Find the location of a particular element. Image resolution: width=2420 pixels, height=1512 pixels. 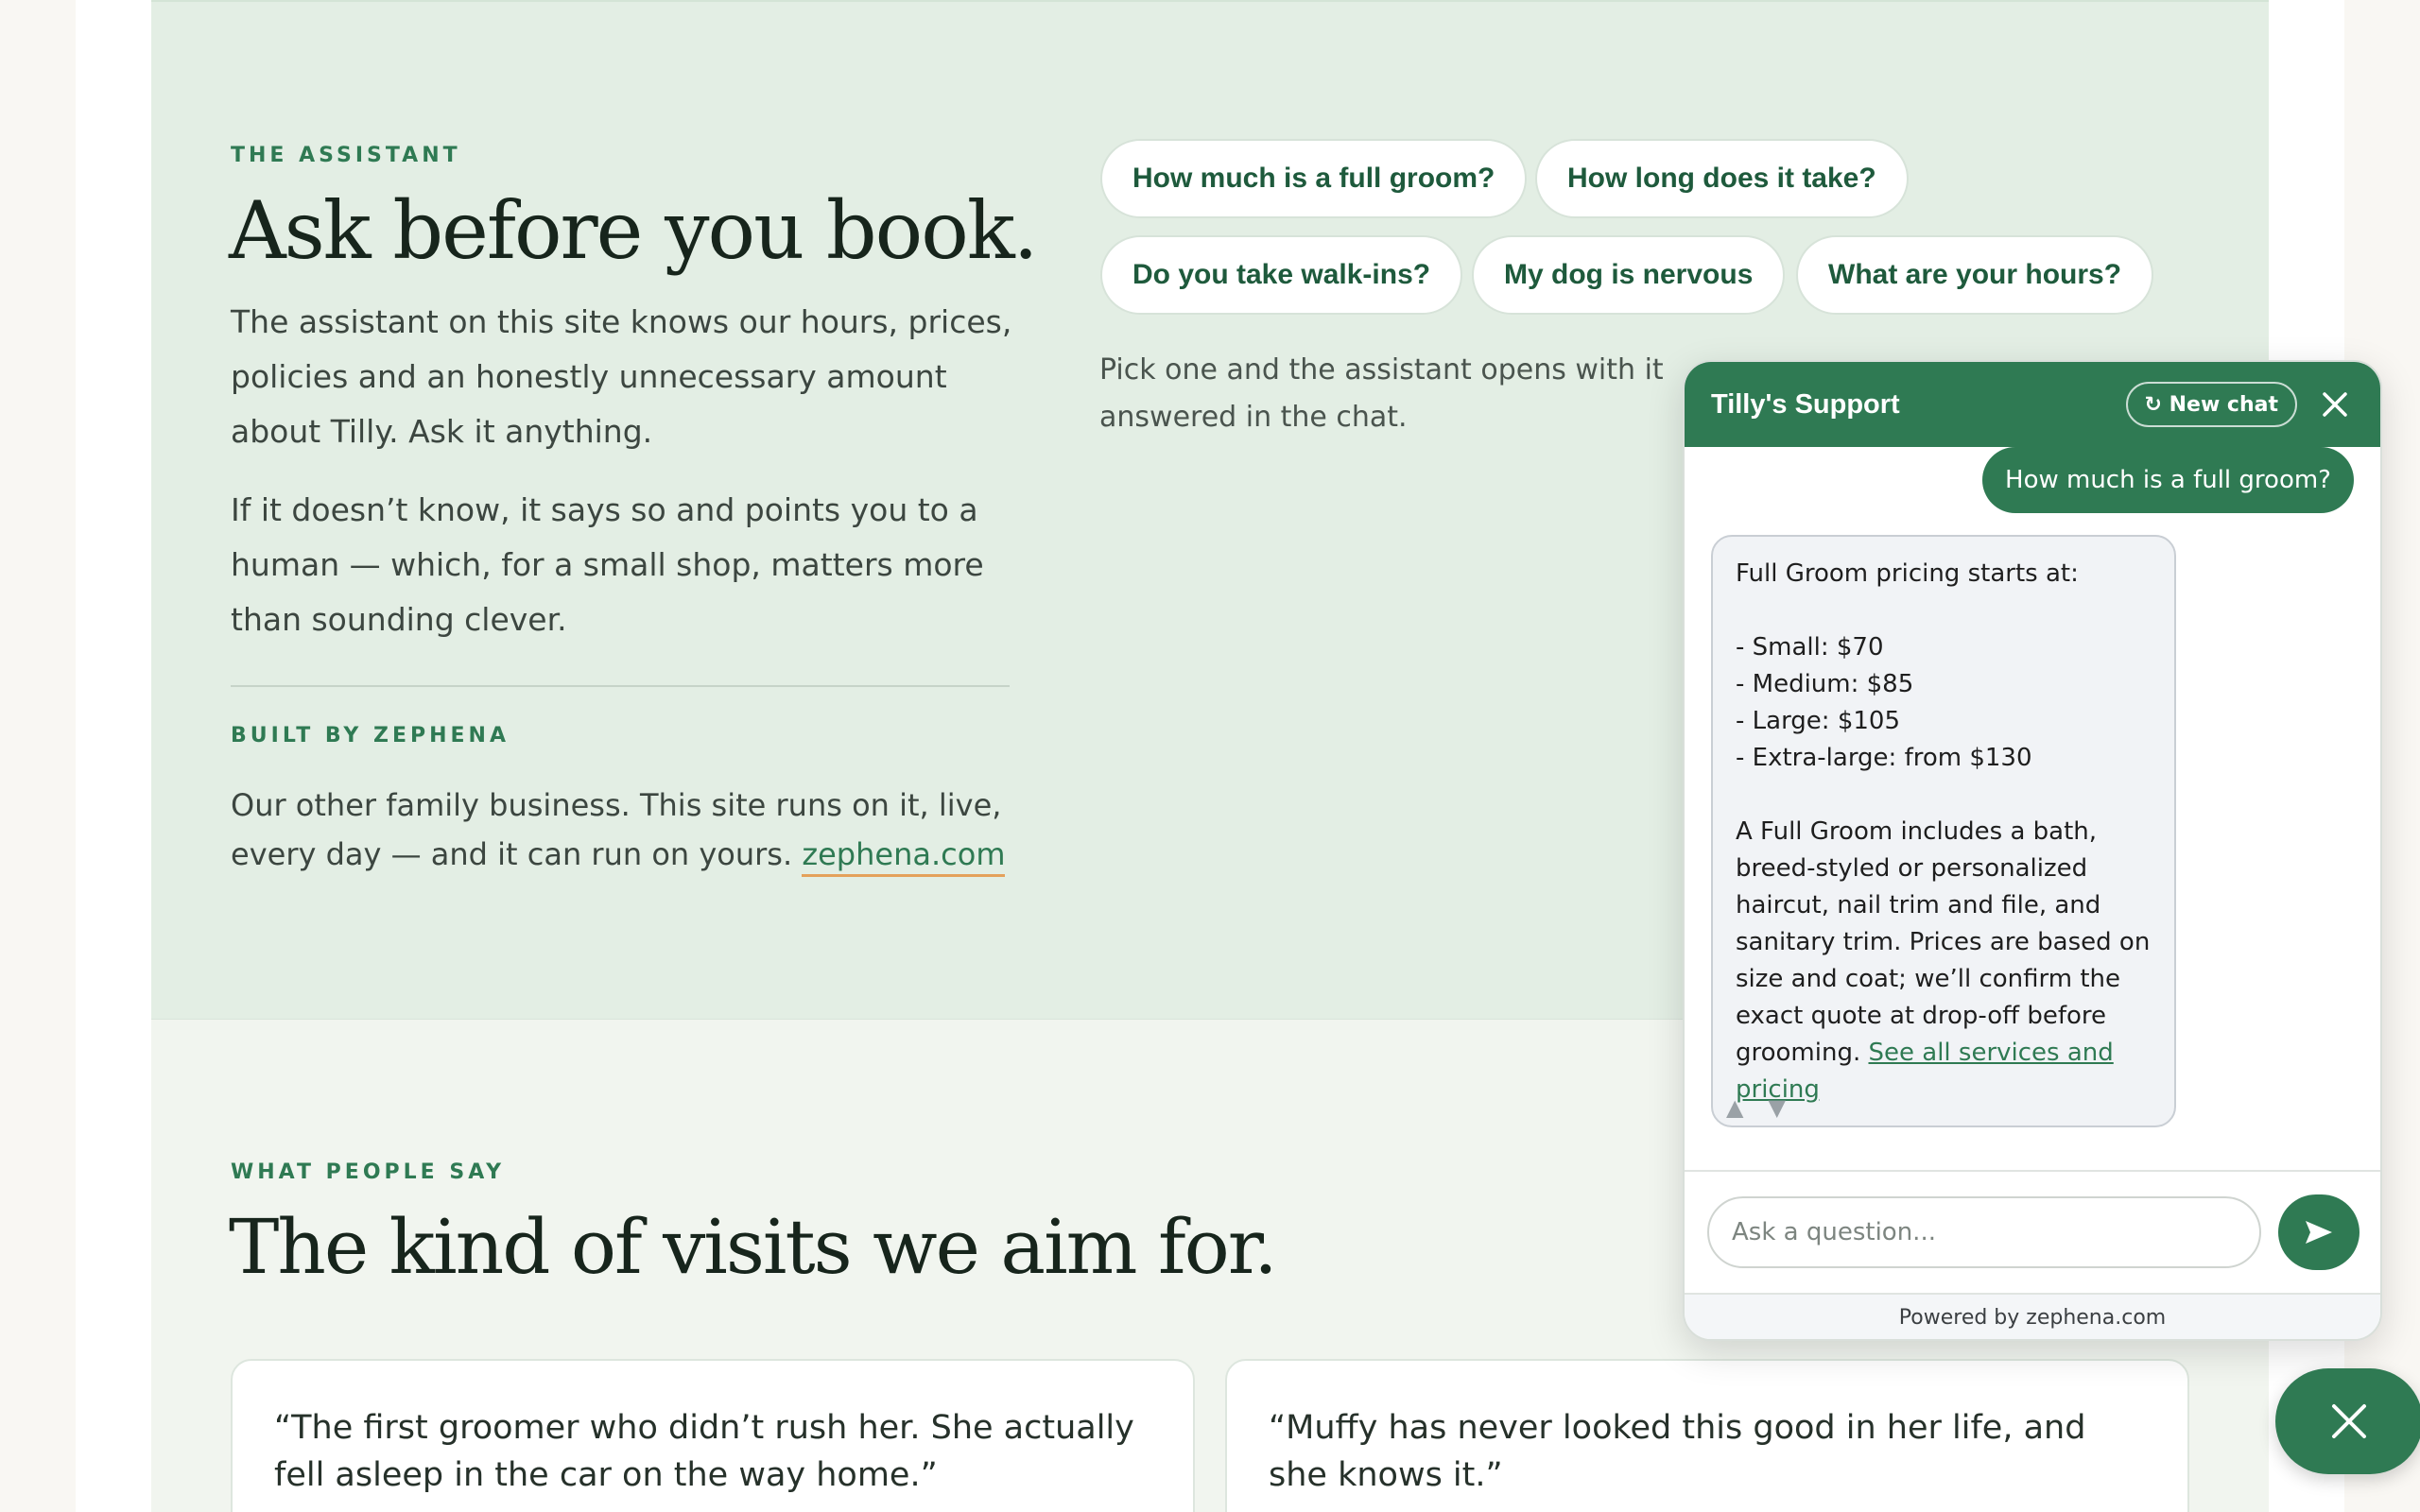

close-icon-svg is located at coordinates (2335, 404).